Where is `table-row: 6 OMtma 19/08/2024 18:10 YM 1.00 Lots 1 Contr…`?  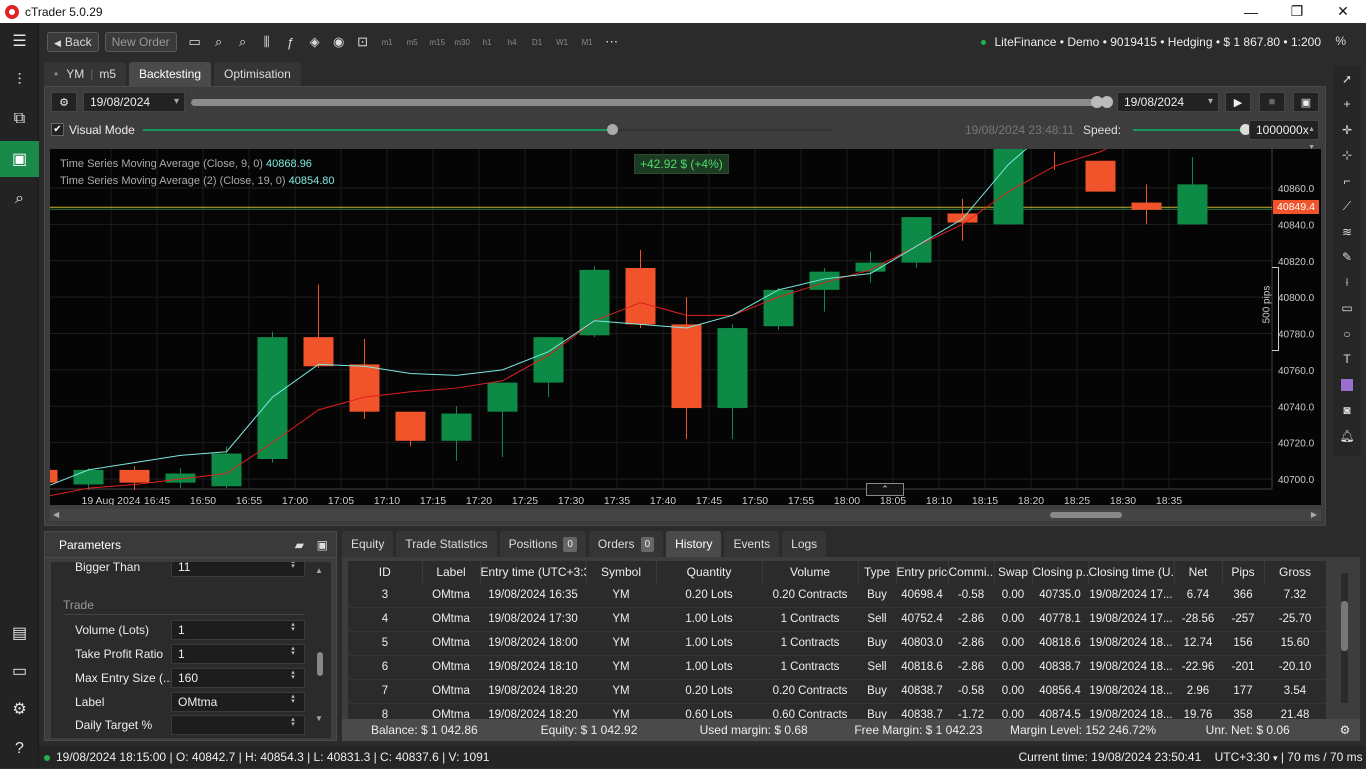 table-row: 6 OMtma 19/08/2024 18:10 YM 1.00 Lots 1 Contr… is located at coordinates (837, 667).